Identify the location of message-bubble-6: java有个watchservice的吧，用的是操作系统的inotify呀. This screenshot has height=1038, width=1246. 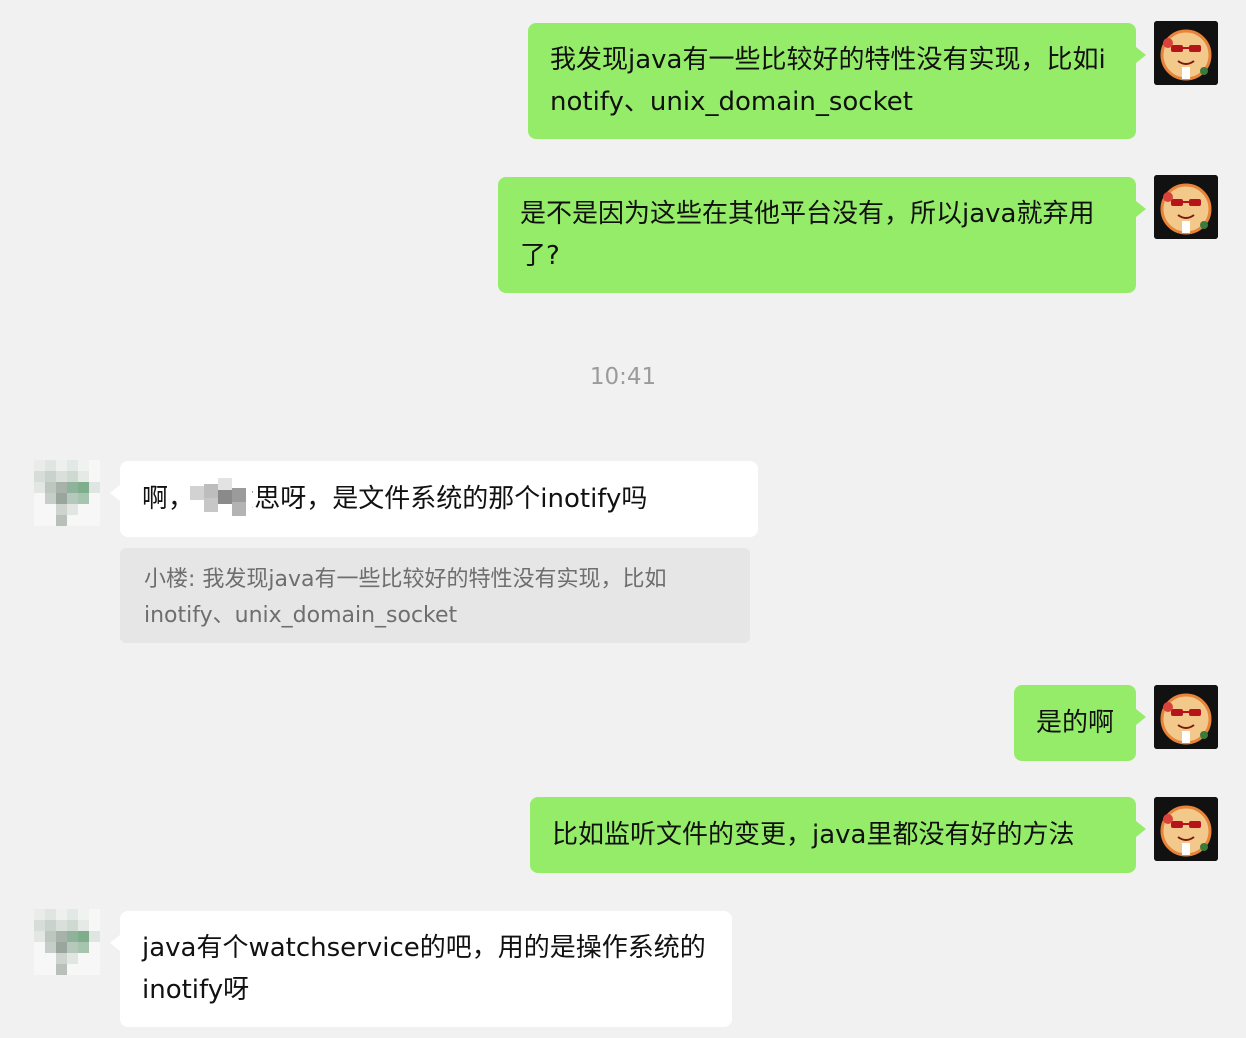
(421, 969).